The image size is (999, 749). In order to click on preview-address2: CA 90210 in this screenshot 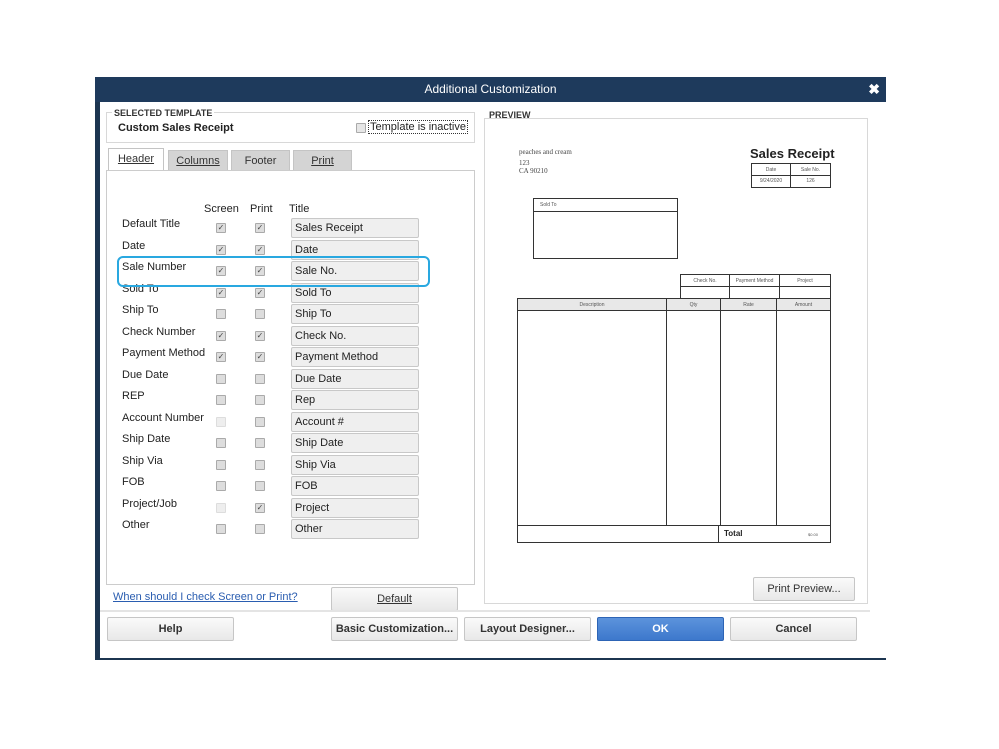, I will do `click(533, 171)`.